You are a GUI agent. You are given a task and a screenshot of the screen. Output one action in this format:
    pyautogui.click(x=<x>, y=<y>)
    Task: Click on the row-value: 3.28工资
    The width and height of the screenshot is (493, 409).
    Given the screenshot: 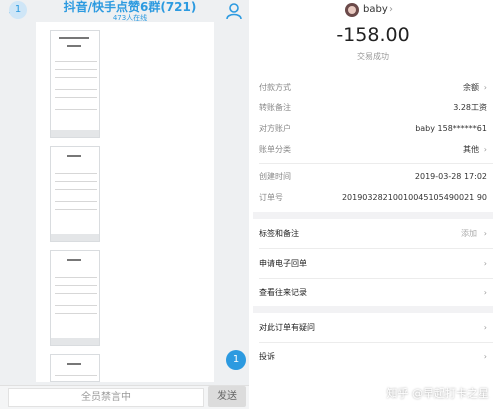 What is the action you would take?
    pyautogui.click(x=470, y=107)
    